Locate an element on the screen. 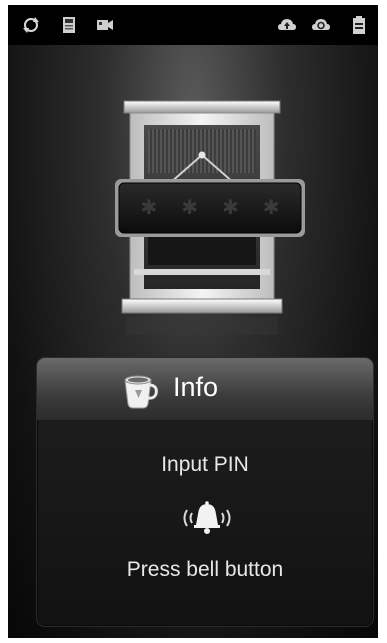 The width and height of the screenshot is (387, 643). bell-button is located at coordinates (207, 518).